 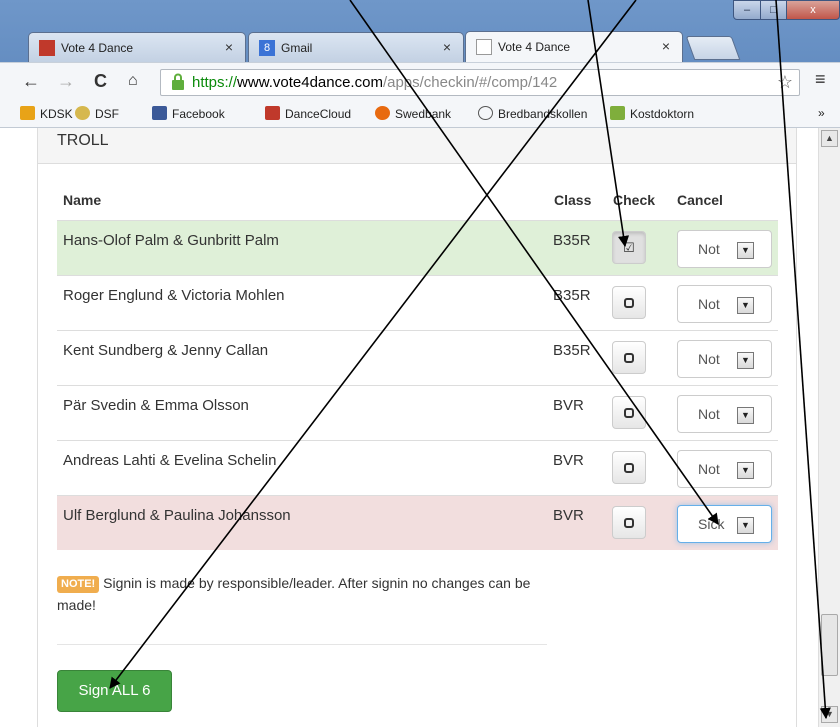 What do you see at coordinates (711, 524) in the screenshot?
I see `cancel-select-value: Sick` at bounding box center [711, 524].